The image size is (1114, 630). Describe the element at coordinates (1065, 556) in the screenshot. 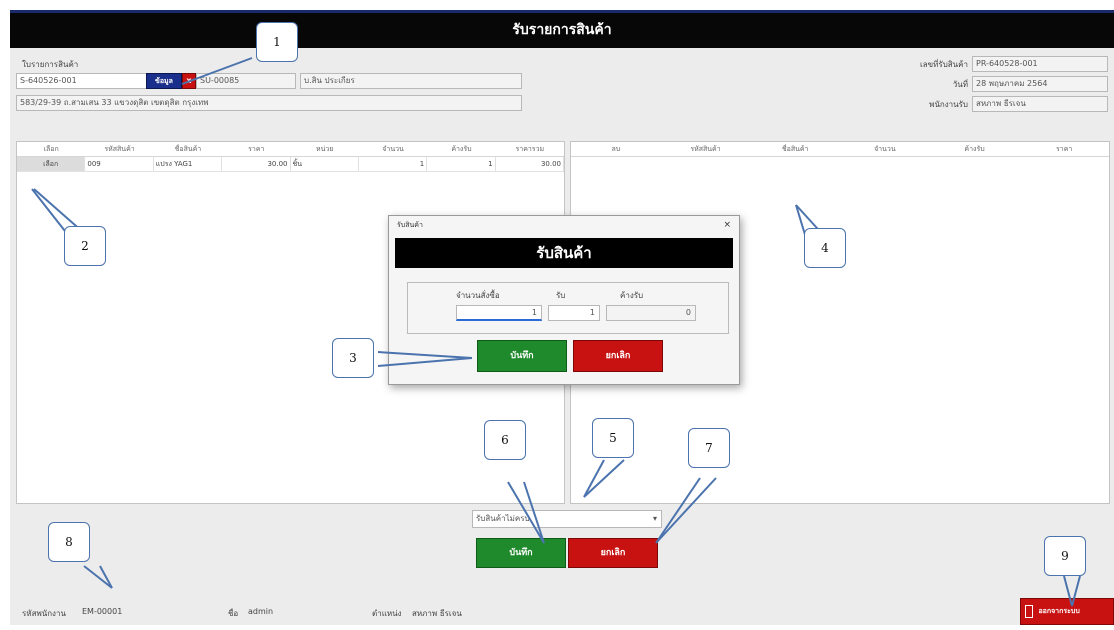

I see `callout-9: 9` at that location.